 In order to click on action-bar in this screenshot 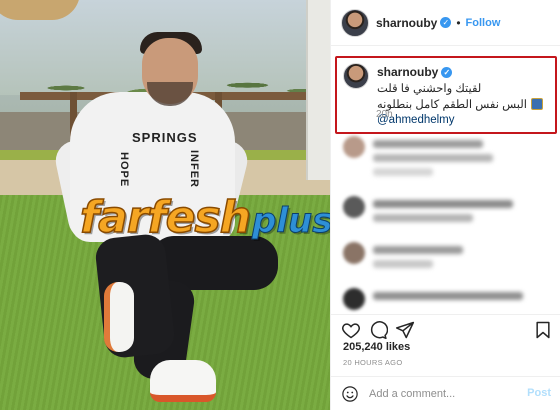, I will do `click(445, 327)`.